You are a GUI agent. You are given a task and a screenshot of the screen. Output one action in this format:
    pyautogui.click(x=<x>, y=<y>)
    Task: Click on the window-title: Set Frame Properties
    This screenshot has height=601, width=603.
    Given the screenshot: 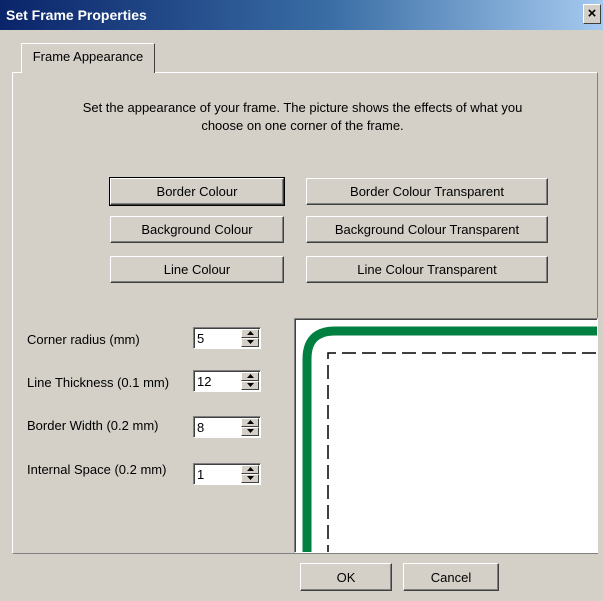 What is the action you would take?
    pyautogui.click(x=76, y=15)
    